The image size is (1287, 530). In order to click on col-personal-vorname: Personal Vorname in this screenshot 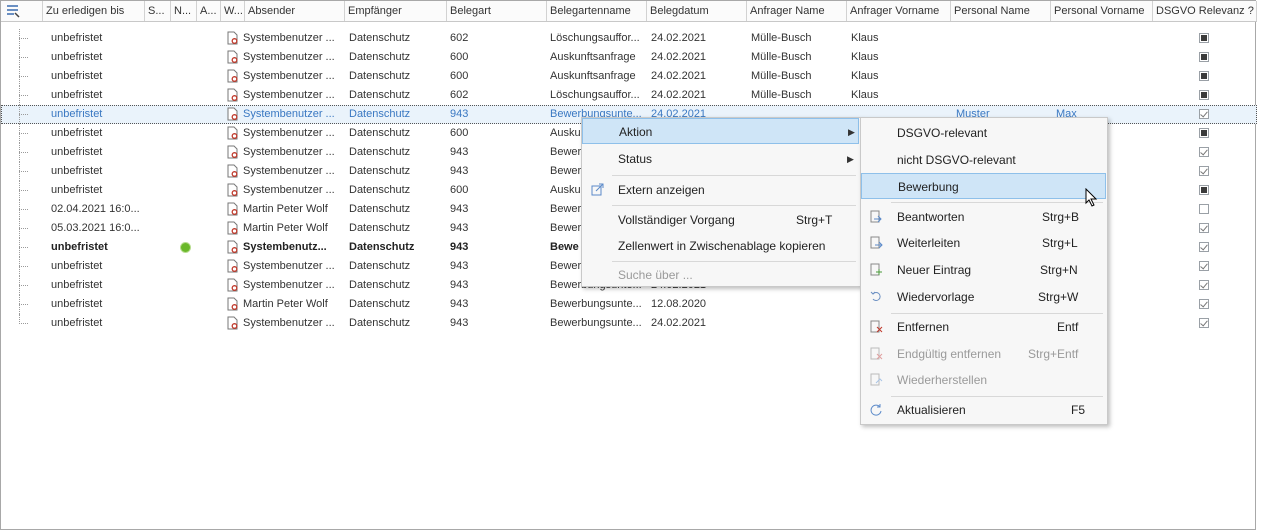, I will do `click(1102, 11)`.